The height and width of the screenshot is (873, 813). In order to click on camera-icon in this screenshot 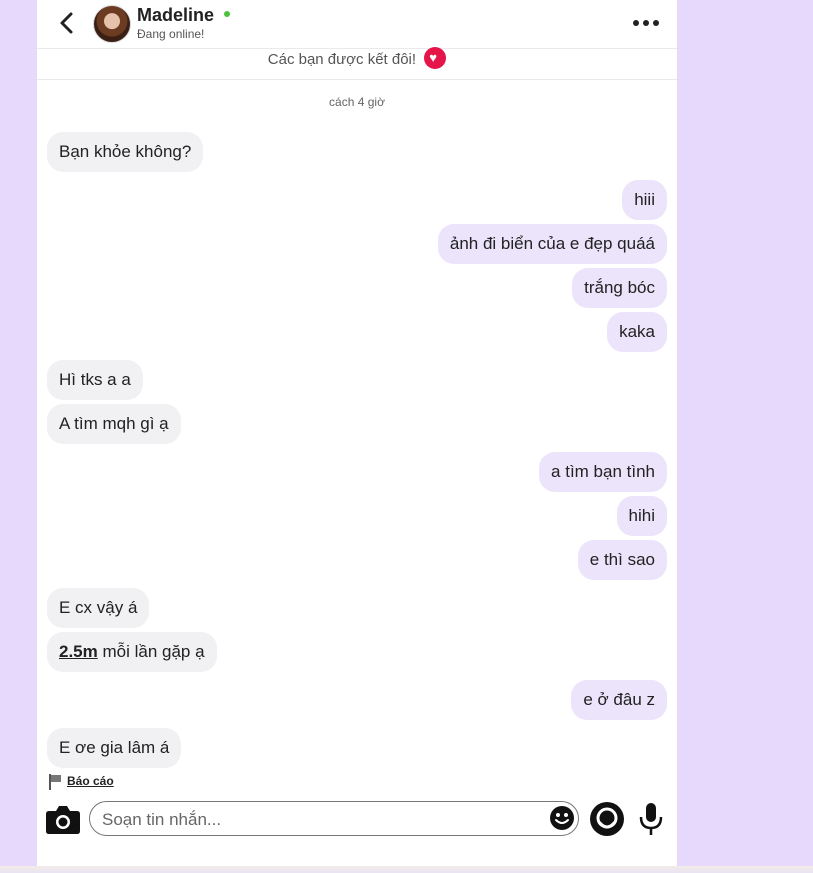, I will do `click(63, 819)`.